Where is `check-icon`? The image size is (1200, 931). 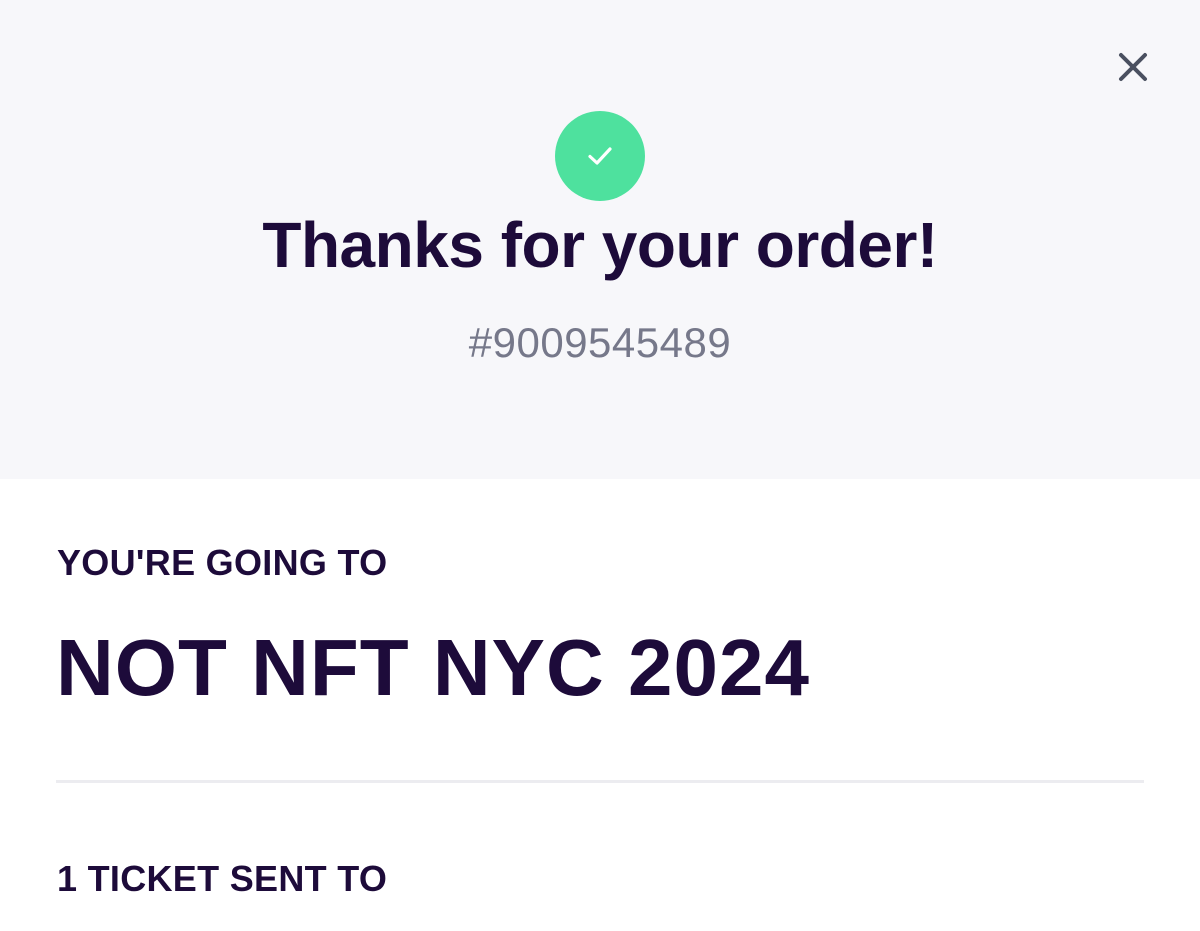
check-icon is located at coordinates (600, 156).